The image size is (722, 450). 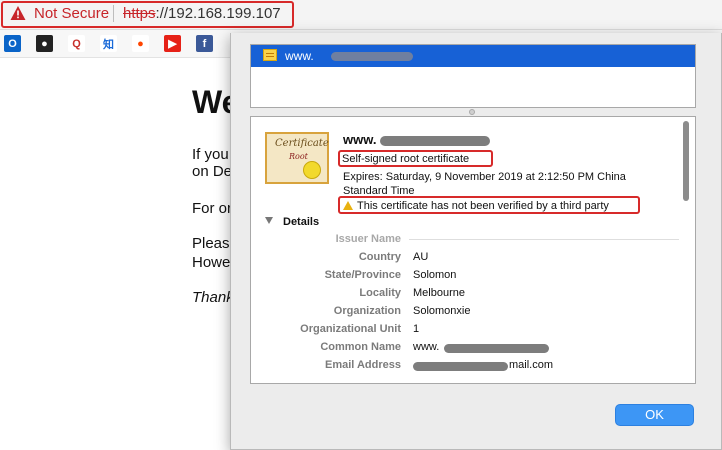 I want to click on page-text-line: If you, so click(x=210, y=154).